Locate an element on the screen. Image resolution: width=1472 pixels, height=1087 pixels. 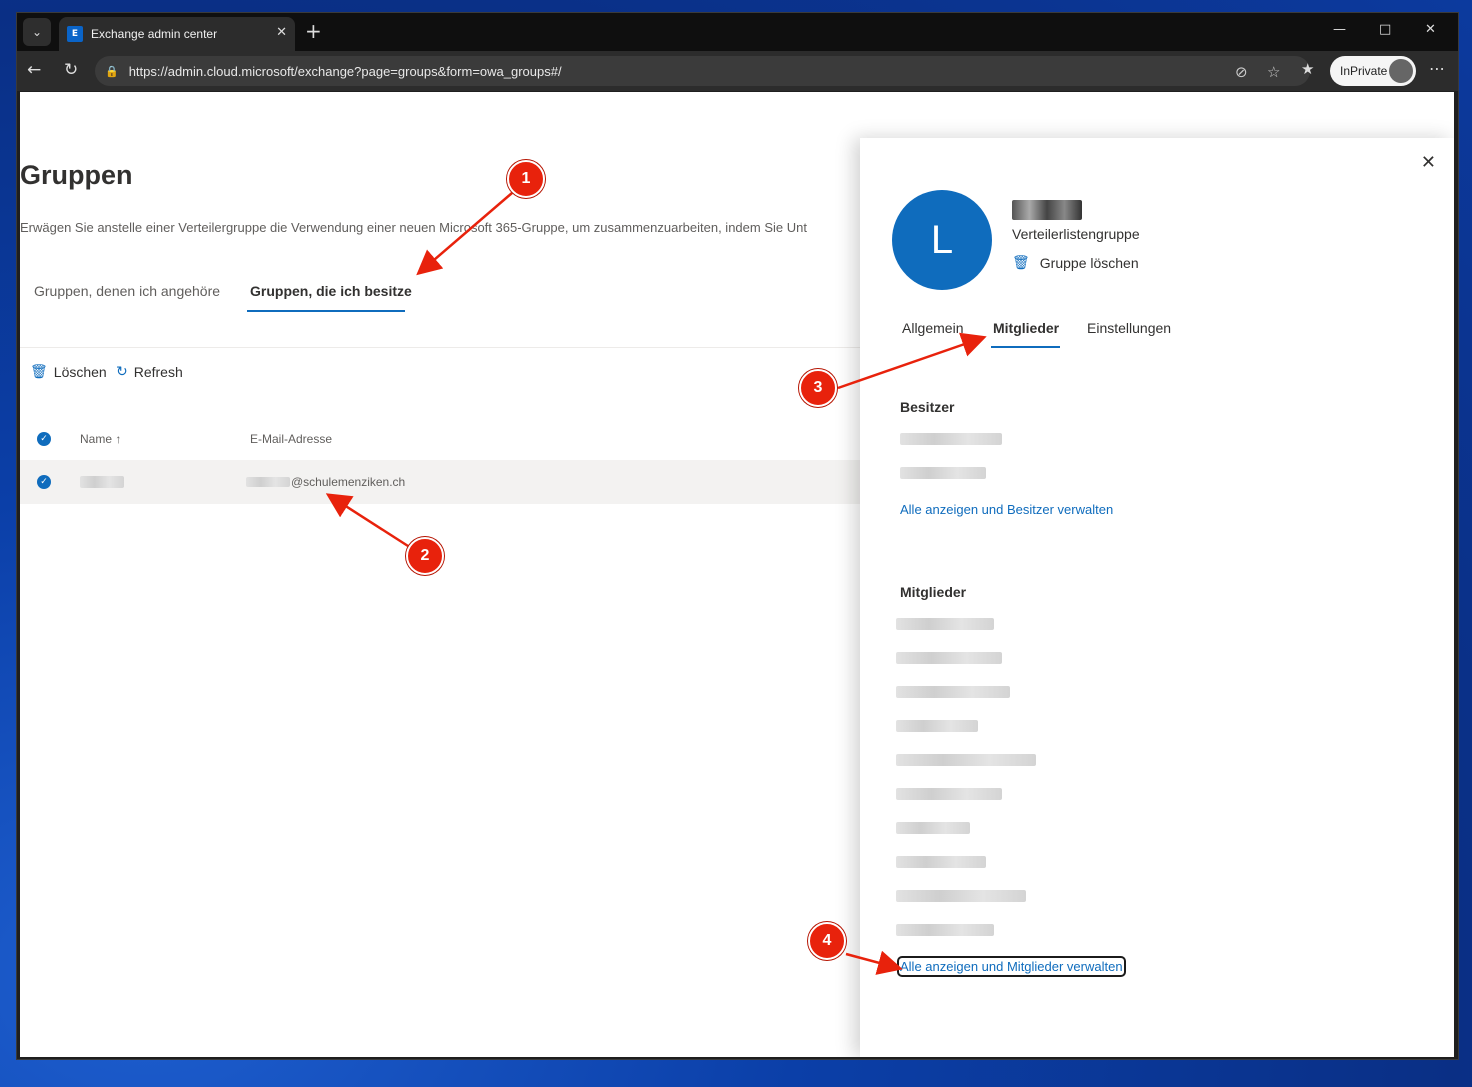
tab-settings: Einstellungen is located at coordinates (1129, 328).